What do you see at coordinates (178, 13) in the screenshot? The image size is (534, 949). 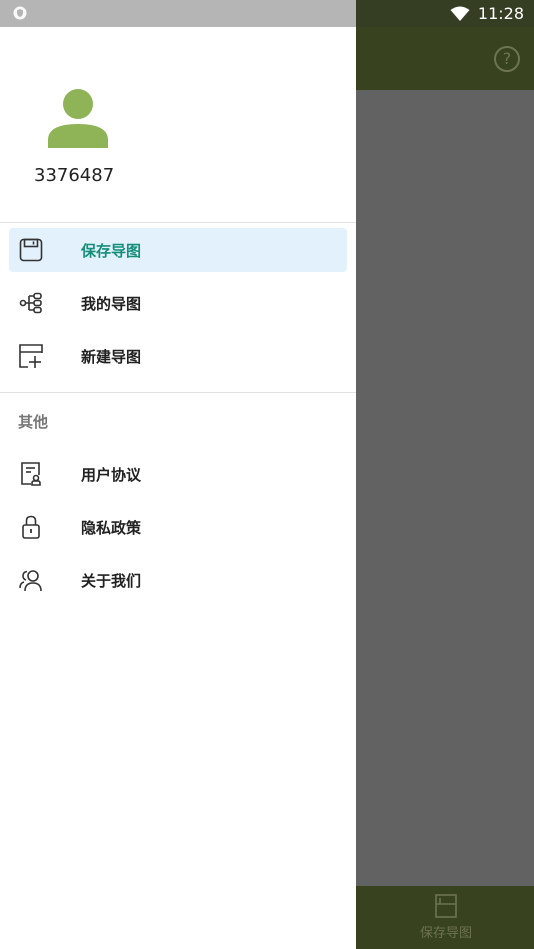 I see `drawer-status-bar` at bounding box center [178, 13].